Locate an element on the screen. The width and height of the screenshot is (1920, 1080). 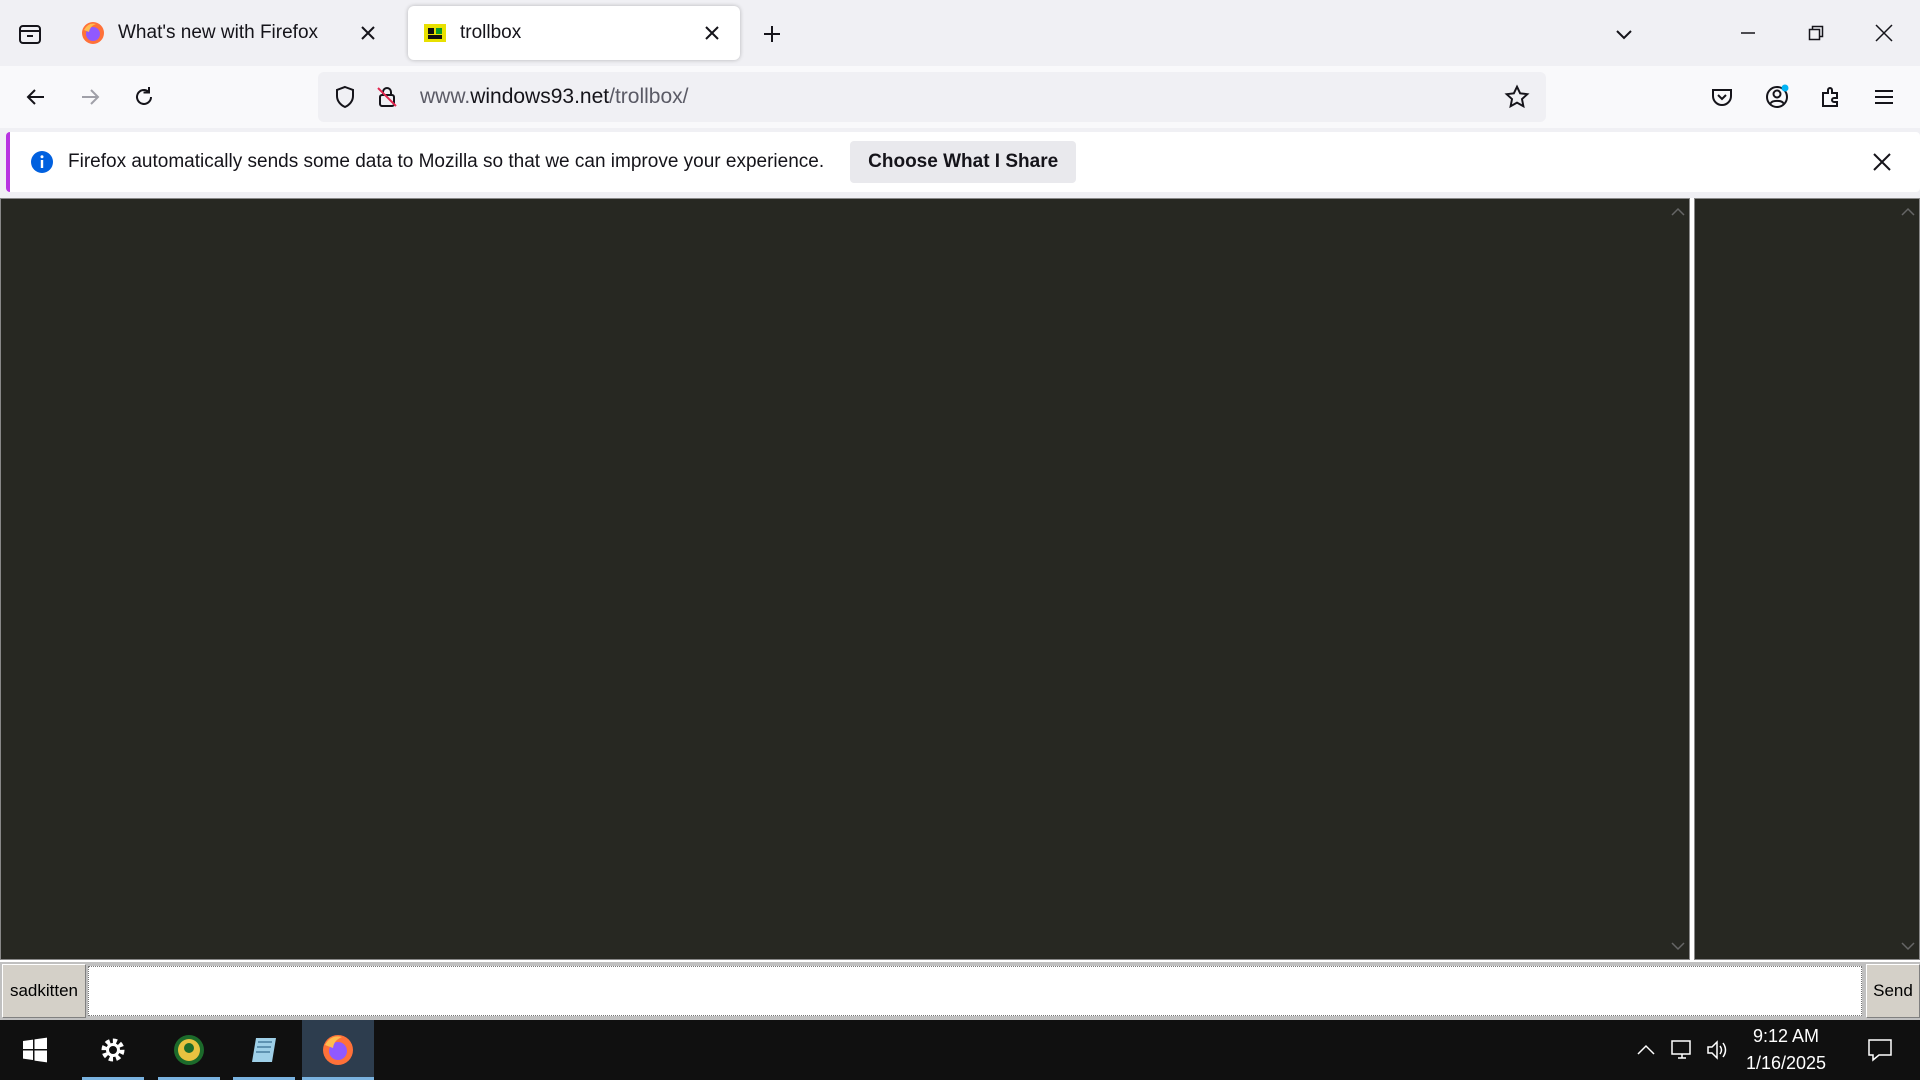
taskbar-notebook-app is located at coordinates (264, 1050).